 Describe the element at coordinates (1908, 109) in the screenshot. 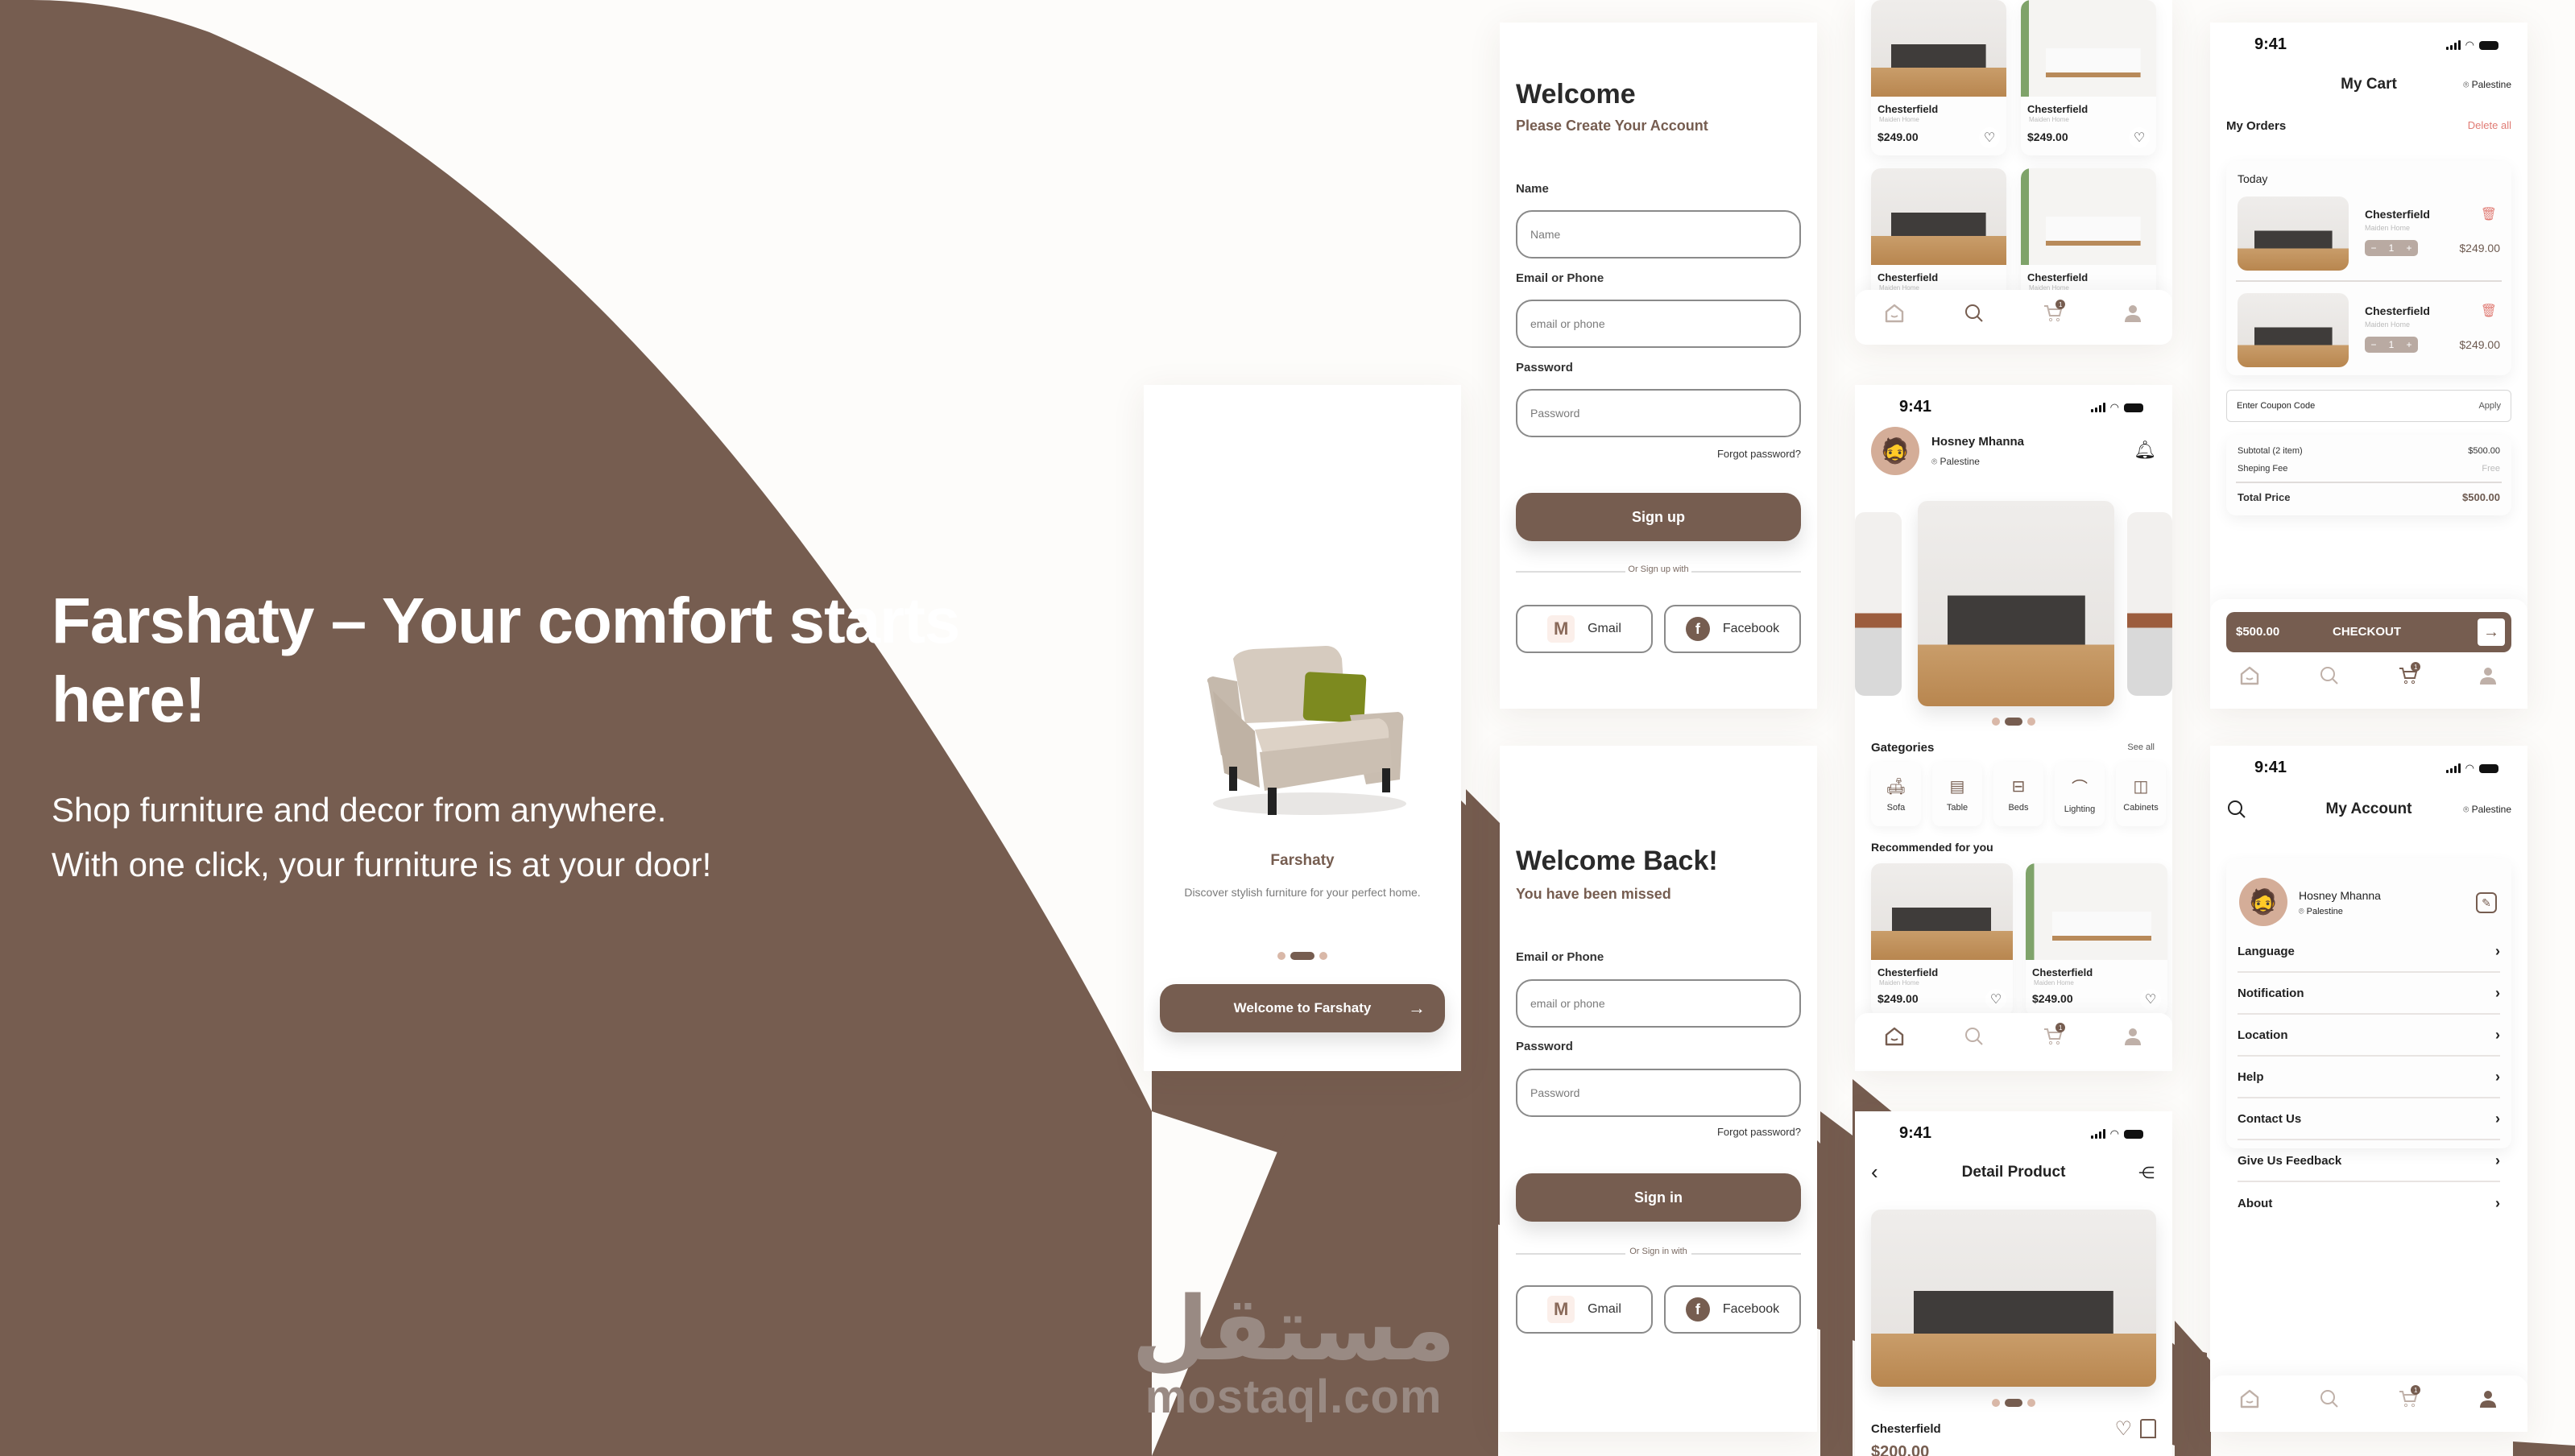

I see `product-name: Chesterfield` at that location.